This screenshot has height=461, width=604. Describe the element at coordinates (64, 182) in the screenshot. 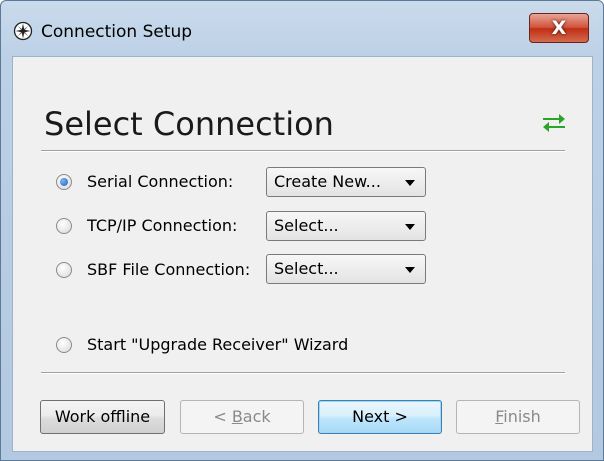

I see `serial-connection-radio` at that location.